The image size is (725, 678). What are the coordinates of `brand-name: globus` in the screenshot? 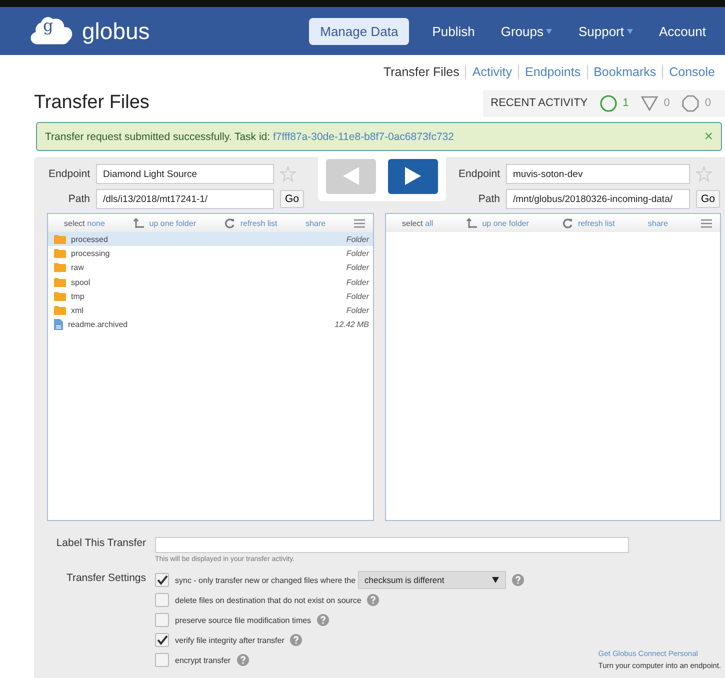 It's located at (116, 31).